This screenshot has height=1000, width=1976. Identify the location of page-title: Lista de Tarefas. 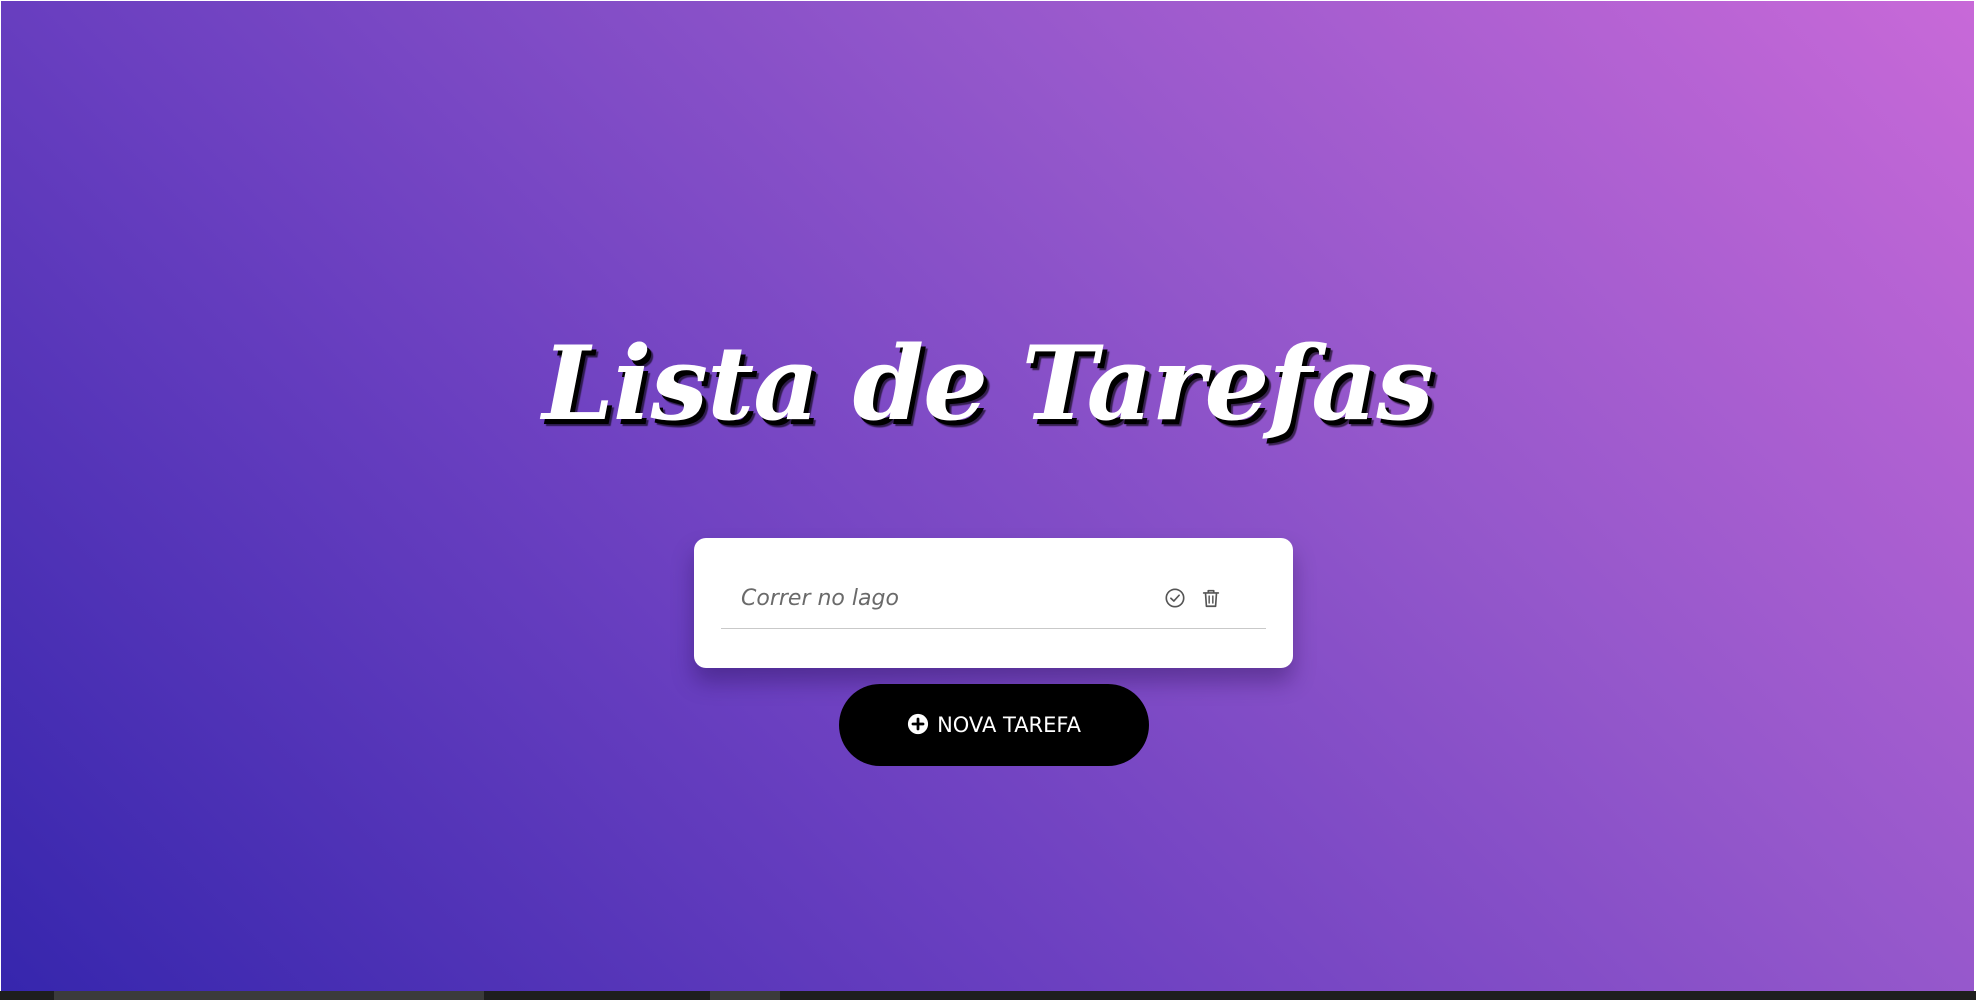
(988, 384).